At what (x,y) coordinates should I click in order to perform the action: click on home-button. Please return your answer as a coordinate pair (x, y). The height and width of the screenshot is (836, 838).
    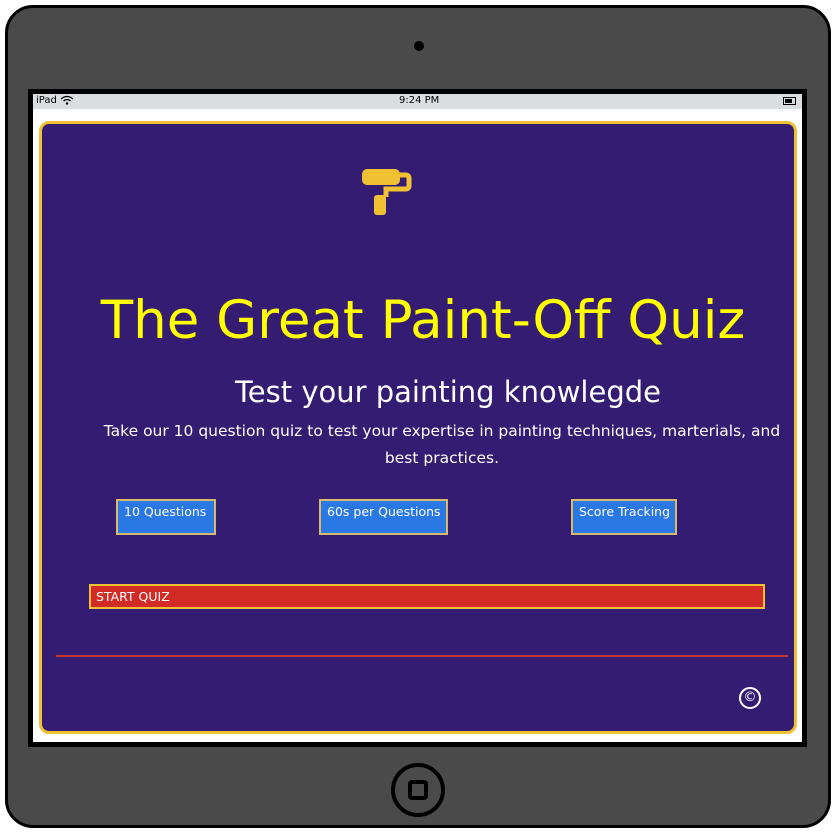
    Looking at the image, I should click on (418, 790).